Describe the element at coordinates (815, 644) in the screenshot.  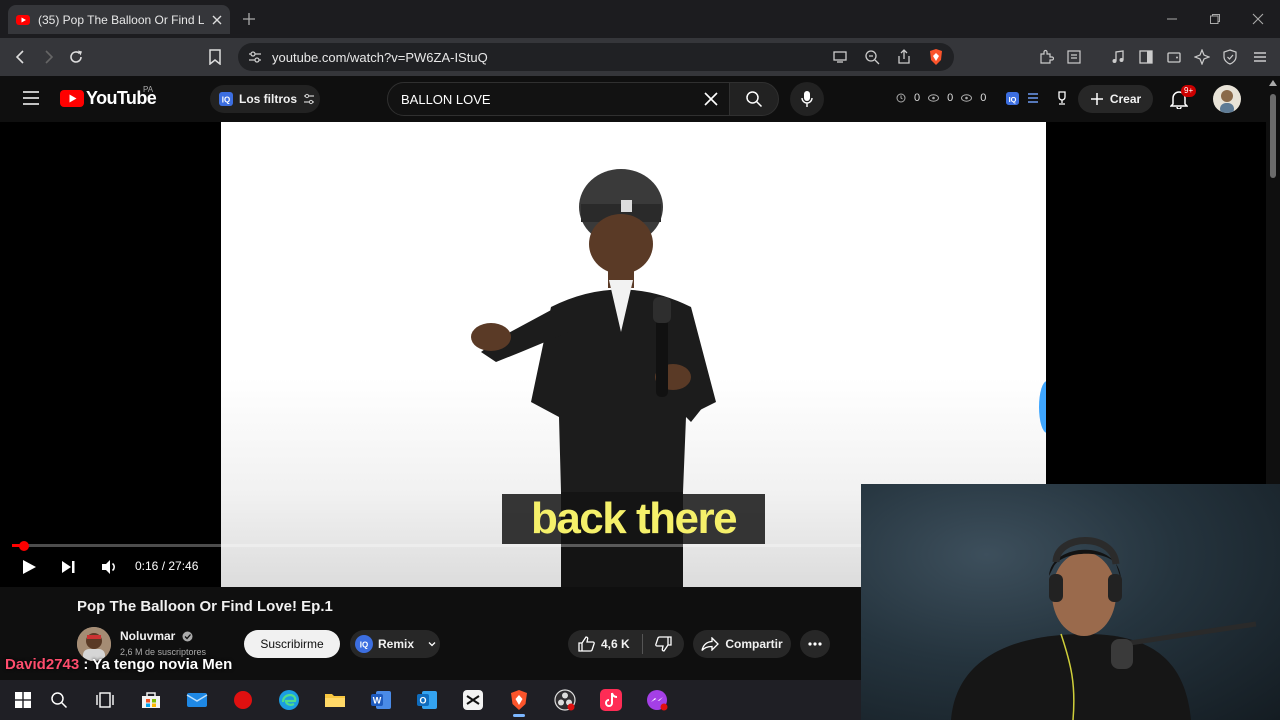
I see `more-actions-button` at that location.